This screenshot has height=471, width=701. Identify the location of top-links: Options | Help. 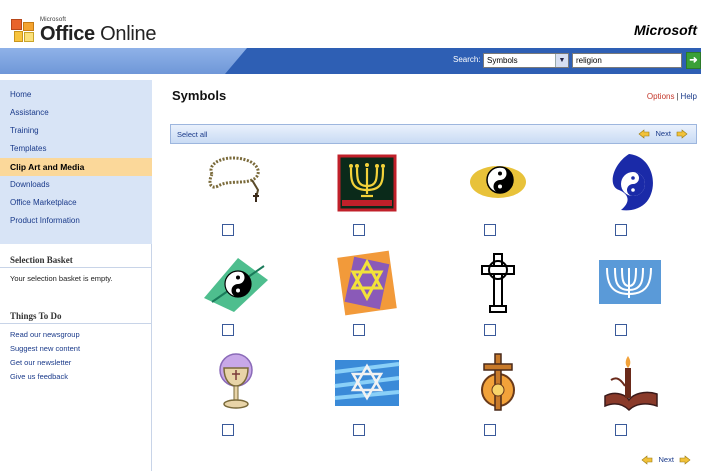
(671, 96).